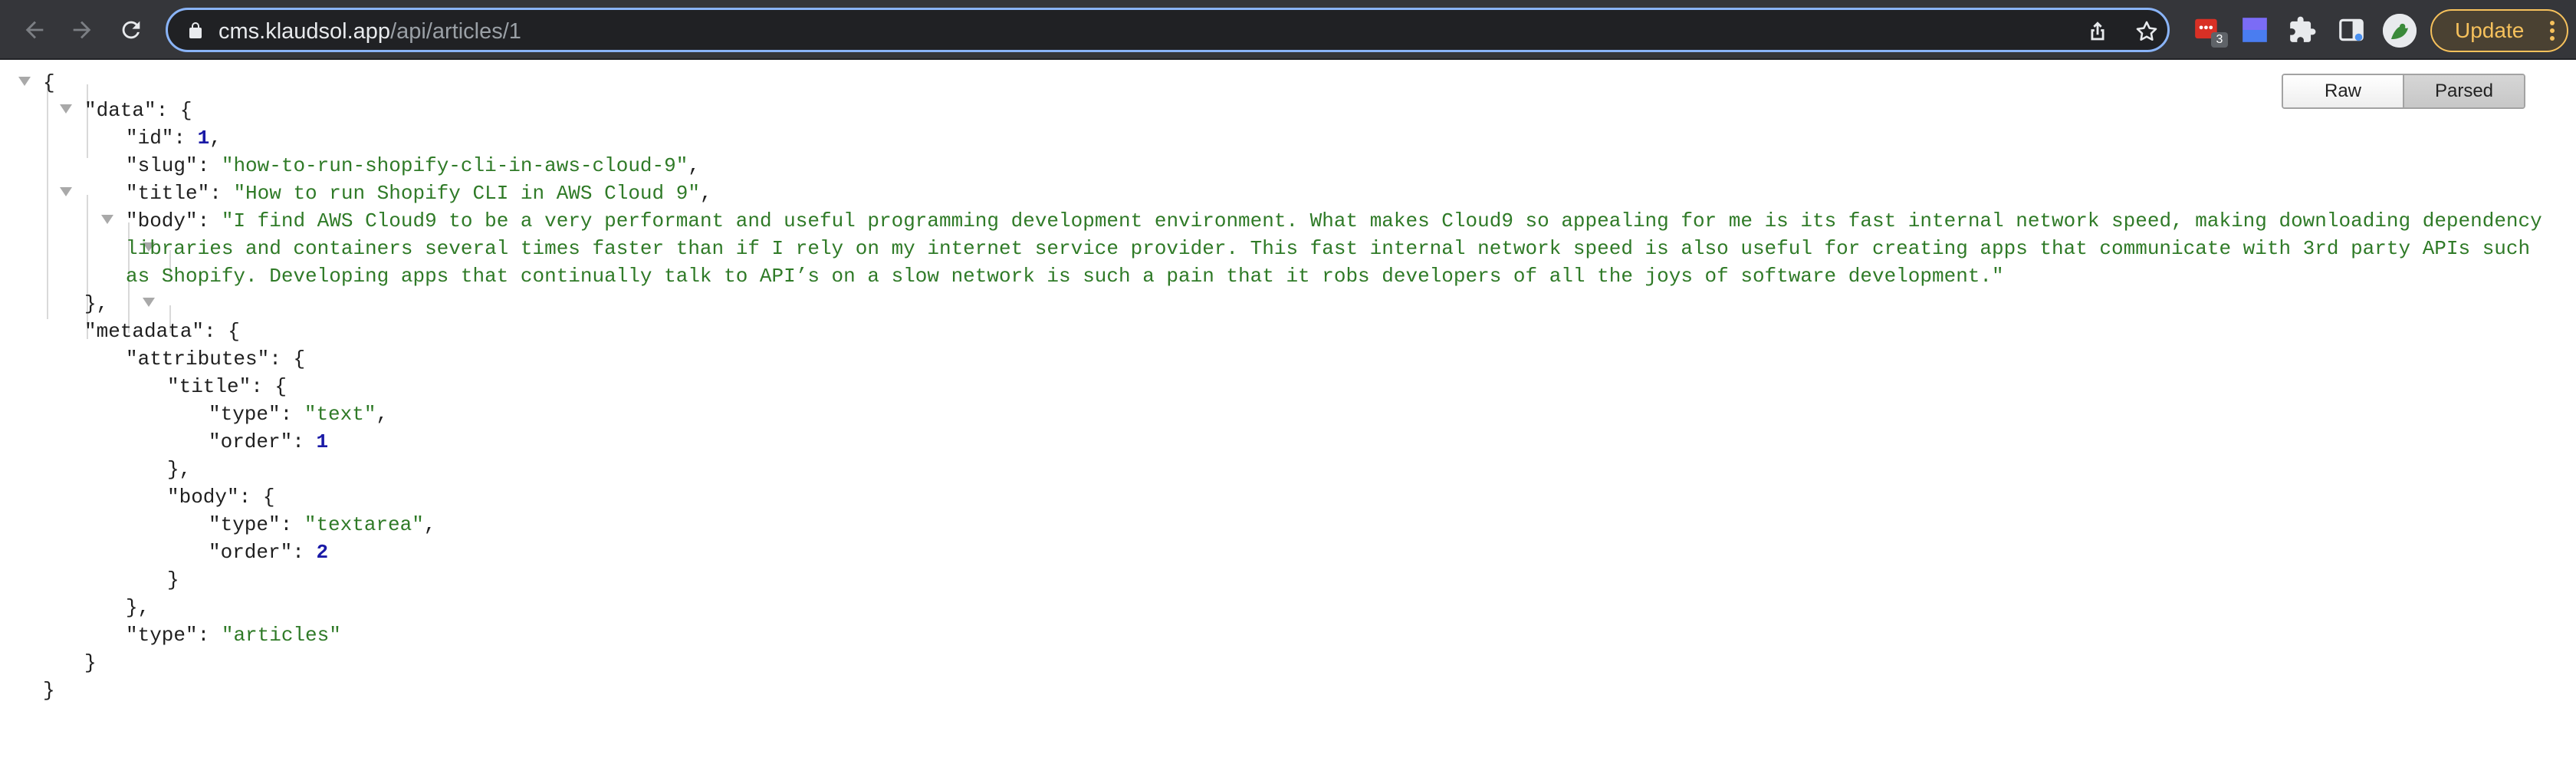 The image size is (2576, 761). What do you see at coordinates (1168, 30) in the screenshot?
I see `address-bar: cms.klaudsol.app/api/articles/1` at bounding box center [1168, 30].